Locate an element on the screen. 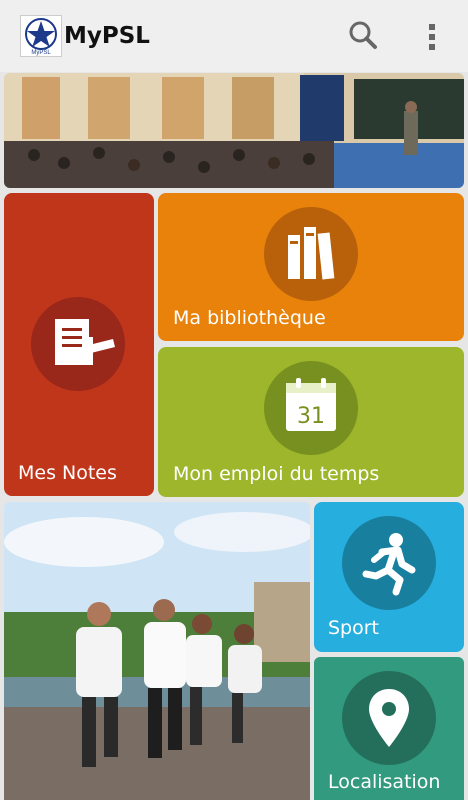 The height and width of the screenshot is (800, 468). library-label: Ma bibliothèque is located at coordinates (249, 318).